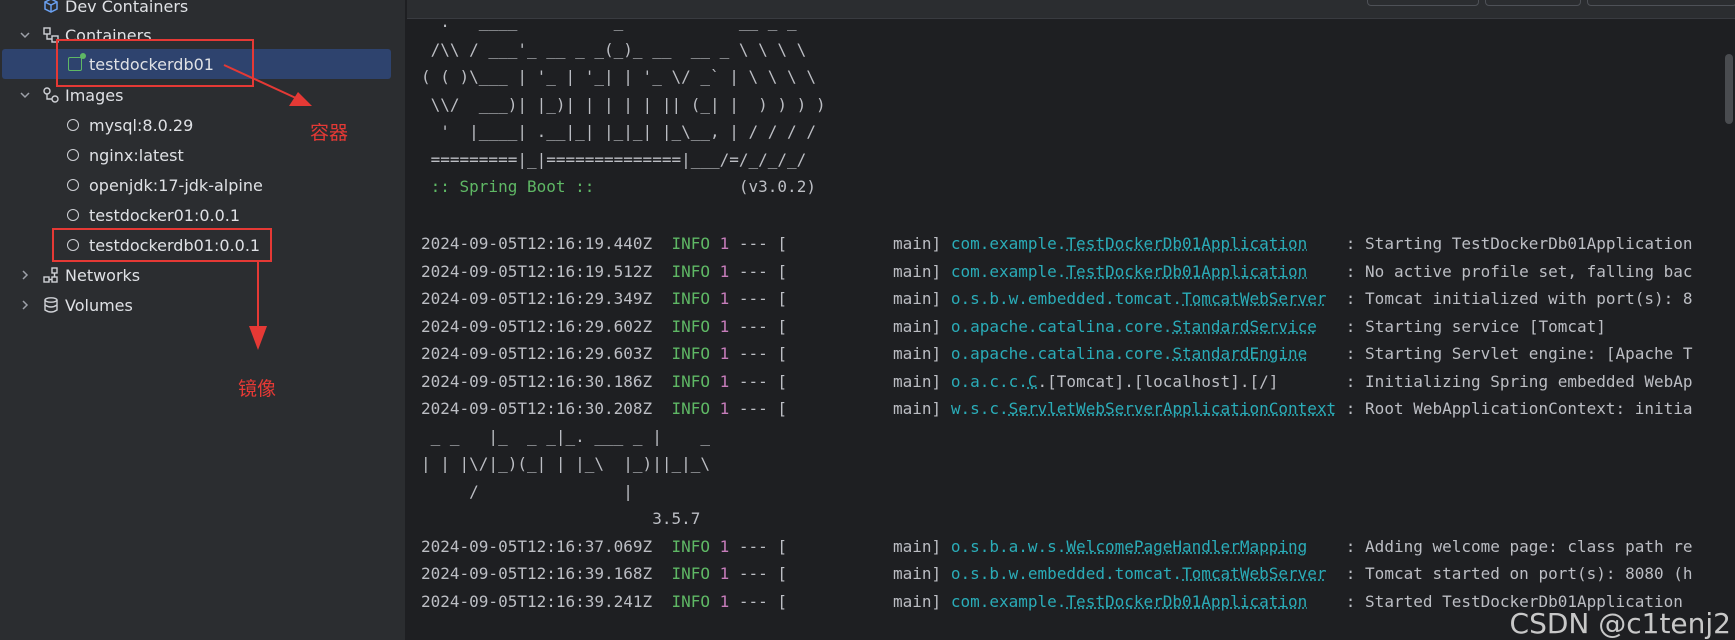  What do you see at coordinates (537, 546) in the screenshot?
I see `log-timestamp: 2024-09-05T12:16:37.069Z` at bounding box center [537, 546].